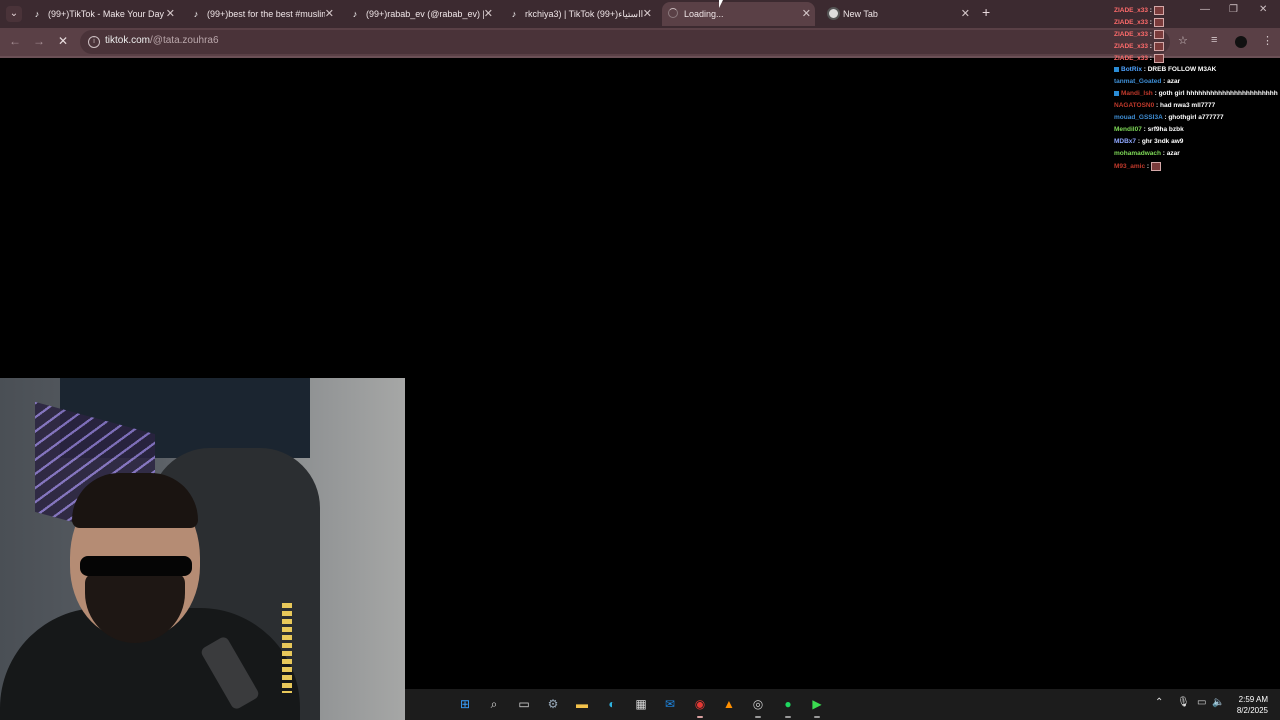  Describe the element at coordinates (1214, 40) in the screenshot. I see `media-controls-icon: ≡` at that location.